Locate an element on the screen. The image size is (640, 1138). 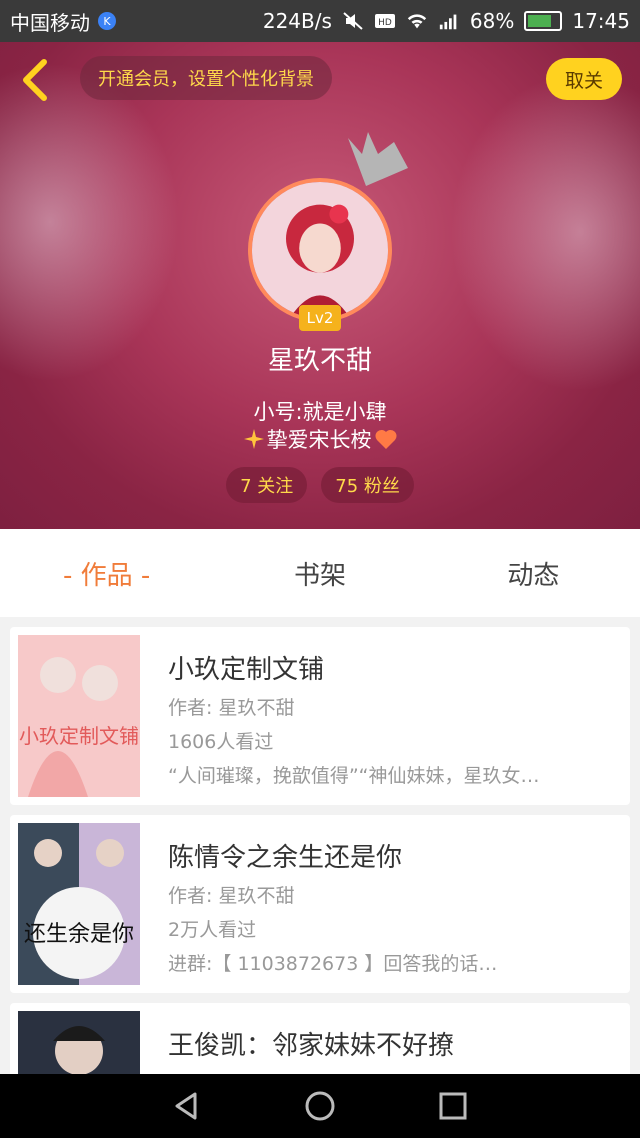
book-cover: 还生余是你 is located at coordinates (79, 904).